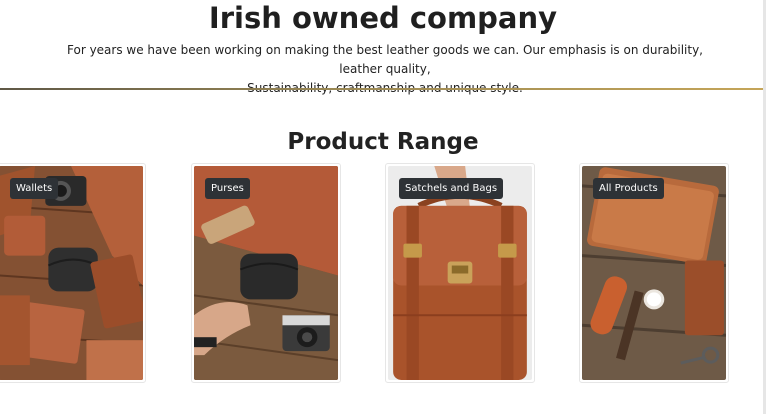 Image resolution: width=766 pixels, height=414 pixels. I want to click on category-badge-purses: Purses, so click(227, 188).